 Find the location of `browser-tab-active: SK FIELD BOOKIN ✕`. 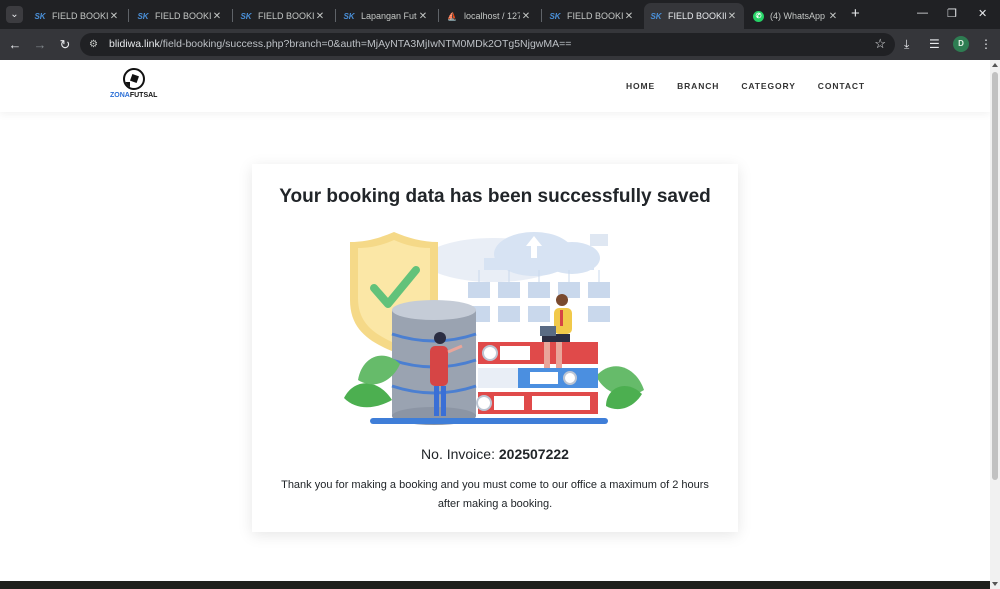

browser-tab-active: SK FIELD BOOKIN ✕ is located at coordinates (694, 16).